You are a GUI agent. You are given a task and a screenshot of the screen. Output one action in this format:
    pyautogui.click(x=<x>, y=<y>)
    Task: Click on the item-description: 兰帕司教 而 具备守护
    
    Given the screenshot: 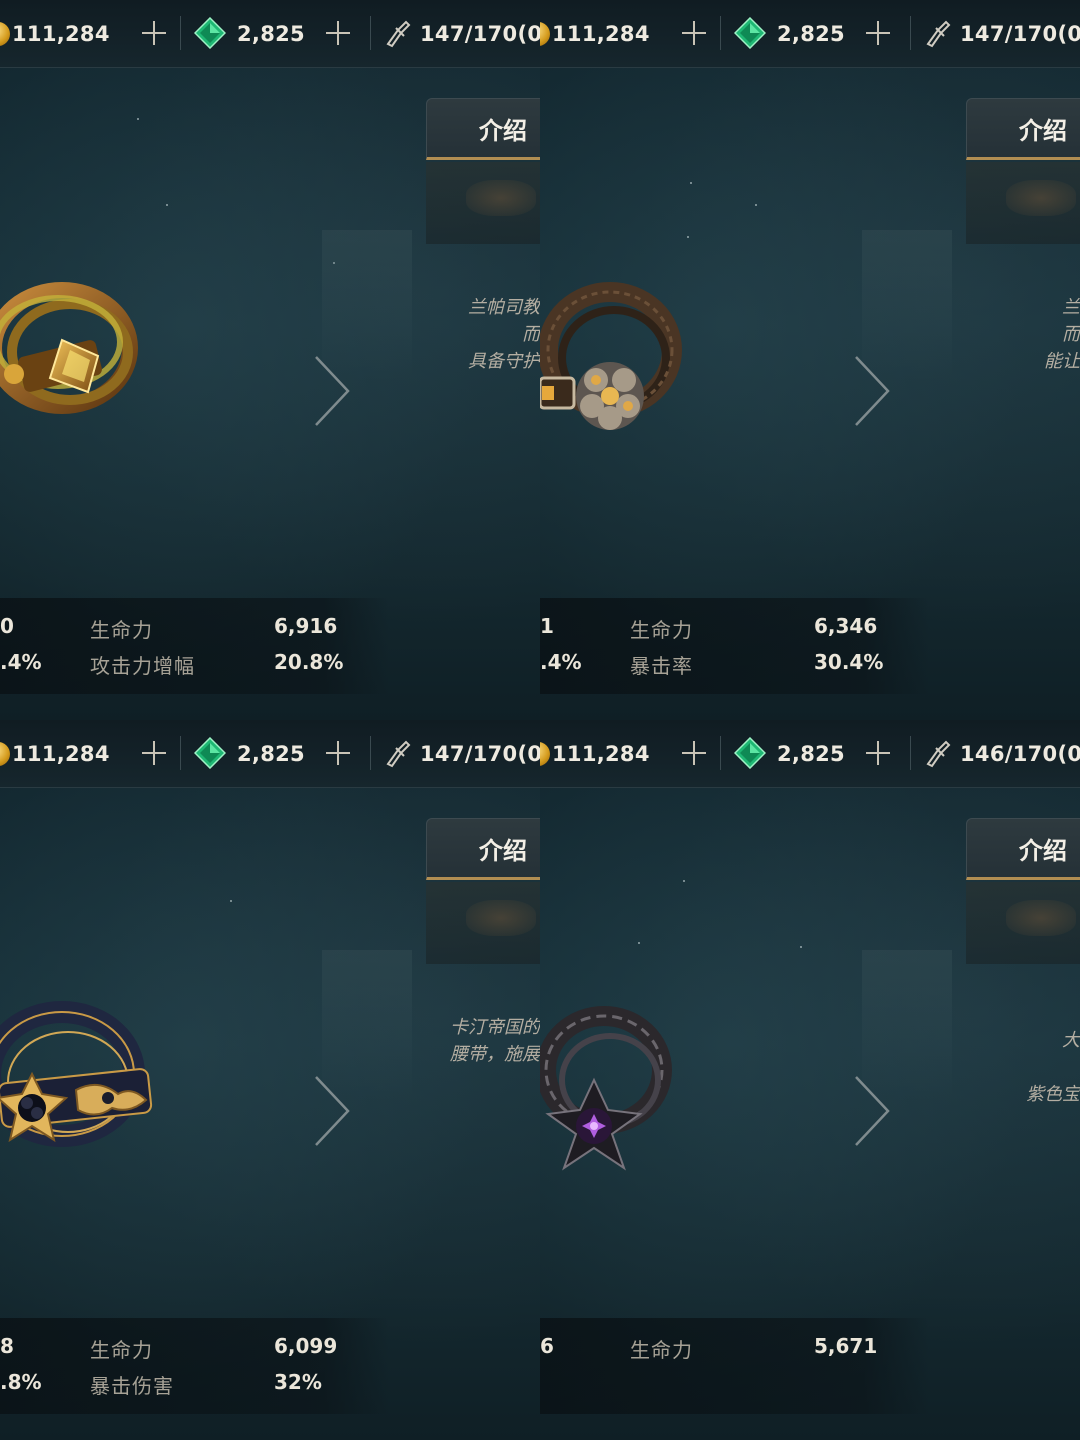 What is the action you would take?
    pyautogui.click(x=490, y=334)
    